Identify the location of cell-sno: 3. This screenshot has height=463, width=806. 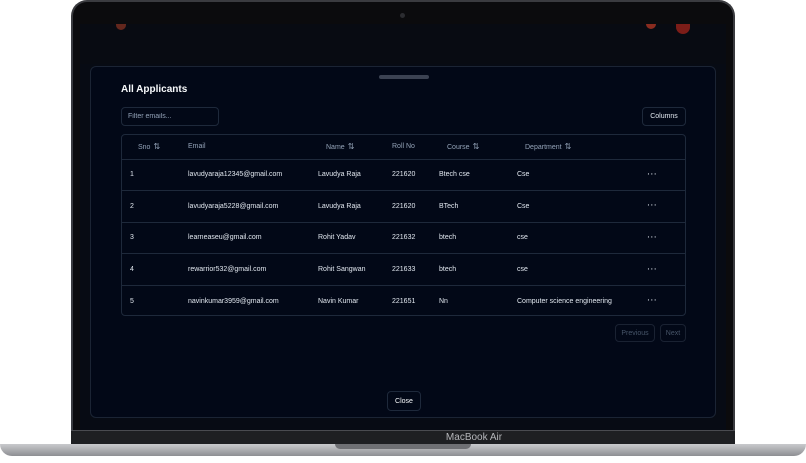
(132, 238).